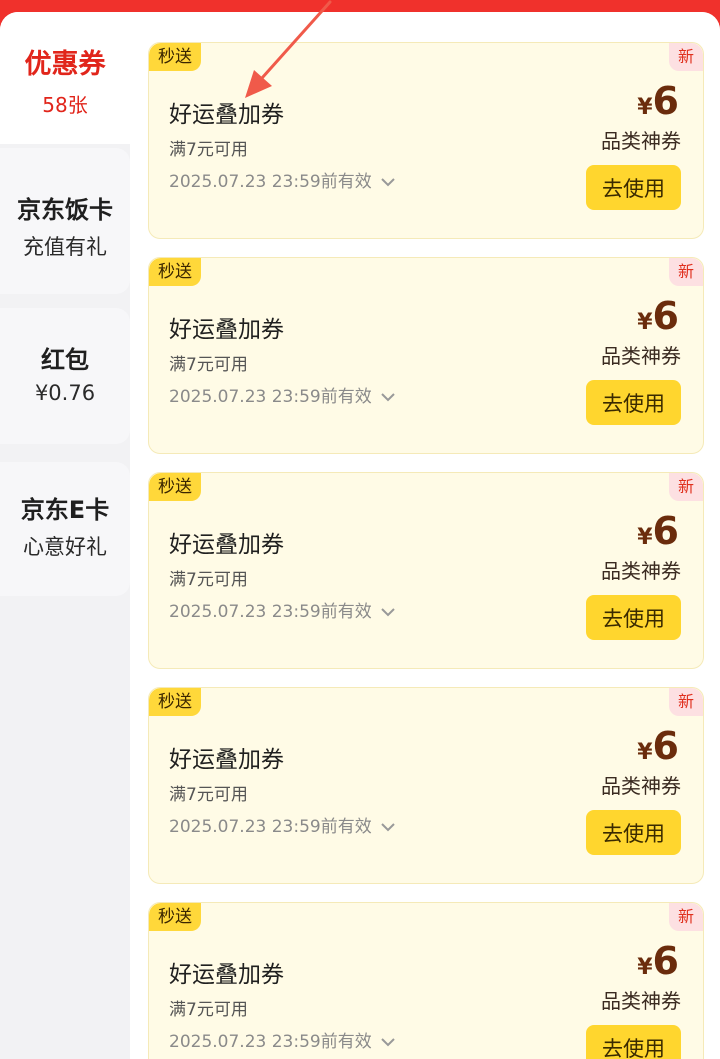  I want to click on tab-coupons: 优惠券 58张, so click(65, 78).